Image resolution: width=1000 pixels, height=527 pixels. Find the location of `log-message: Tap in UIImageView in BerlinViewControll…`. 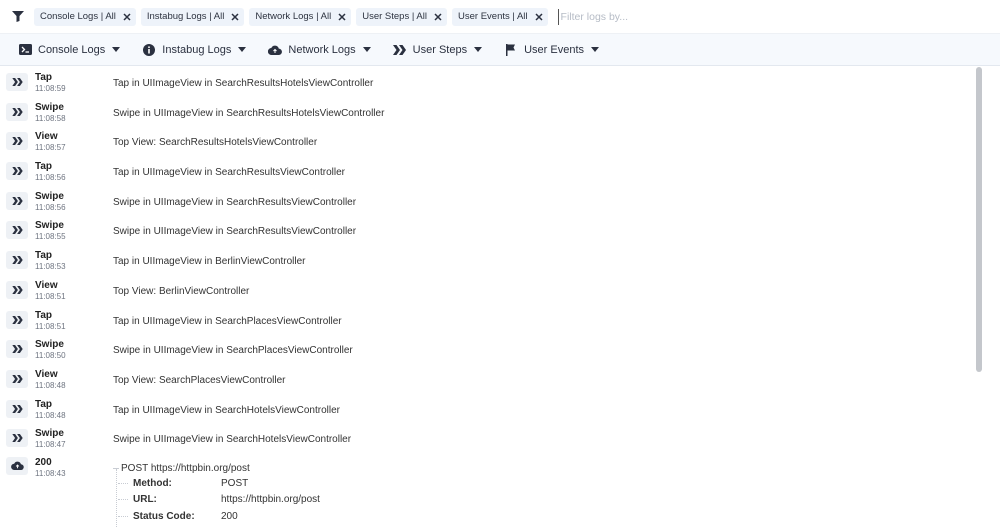

log-message: Tap in UIImageView in BerlinViewControll… is located at coordinates (209, 262).